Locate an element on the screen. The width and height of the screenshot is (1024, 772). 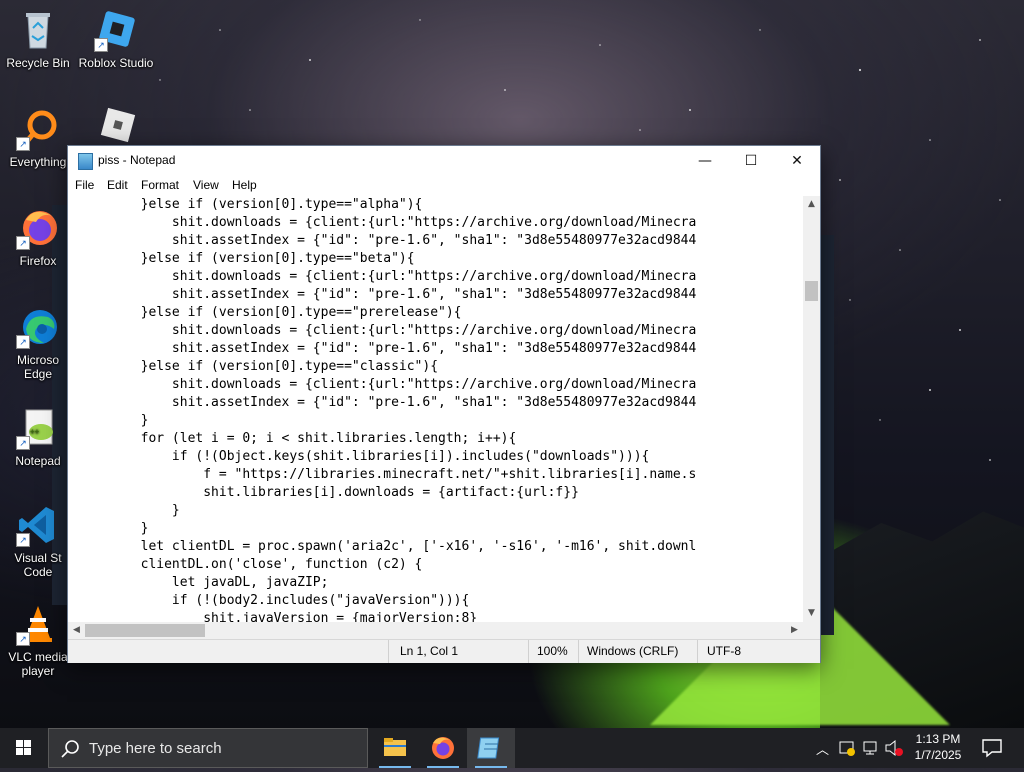
volume-muted-icon is located at coordinates (894, 748).